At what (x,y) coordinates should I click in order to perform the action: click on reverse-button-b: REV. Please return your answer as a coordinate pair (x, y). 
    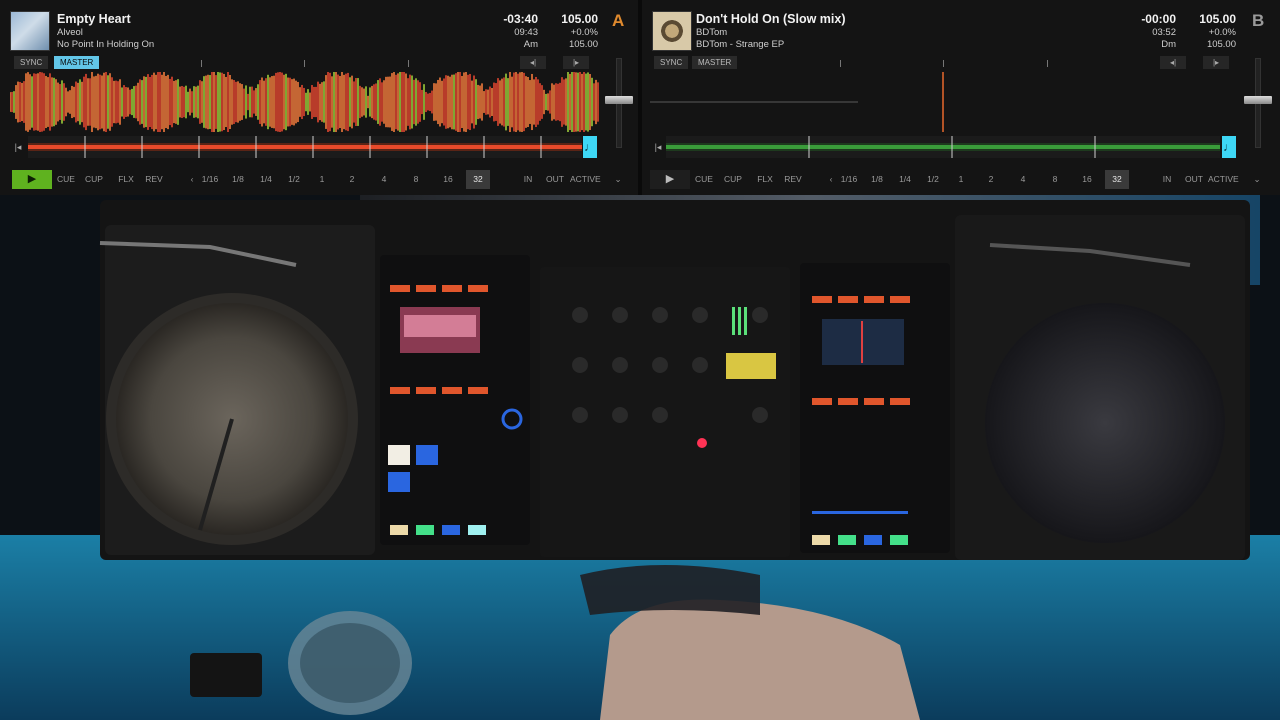
    Looking at the image, I should click on (793, 179).